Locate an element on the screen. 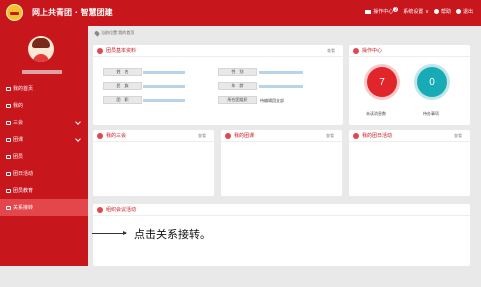 Image resolution: width=481 pixels, height=287 pixels. settings-dropdown: 系统设置 ∨ is located at coordinates (416, 12).